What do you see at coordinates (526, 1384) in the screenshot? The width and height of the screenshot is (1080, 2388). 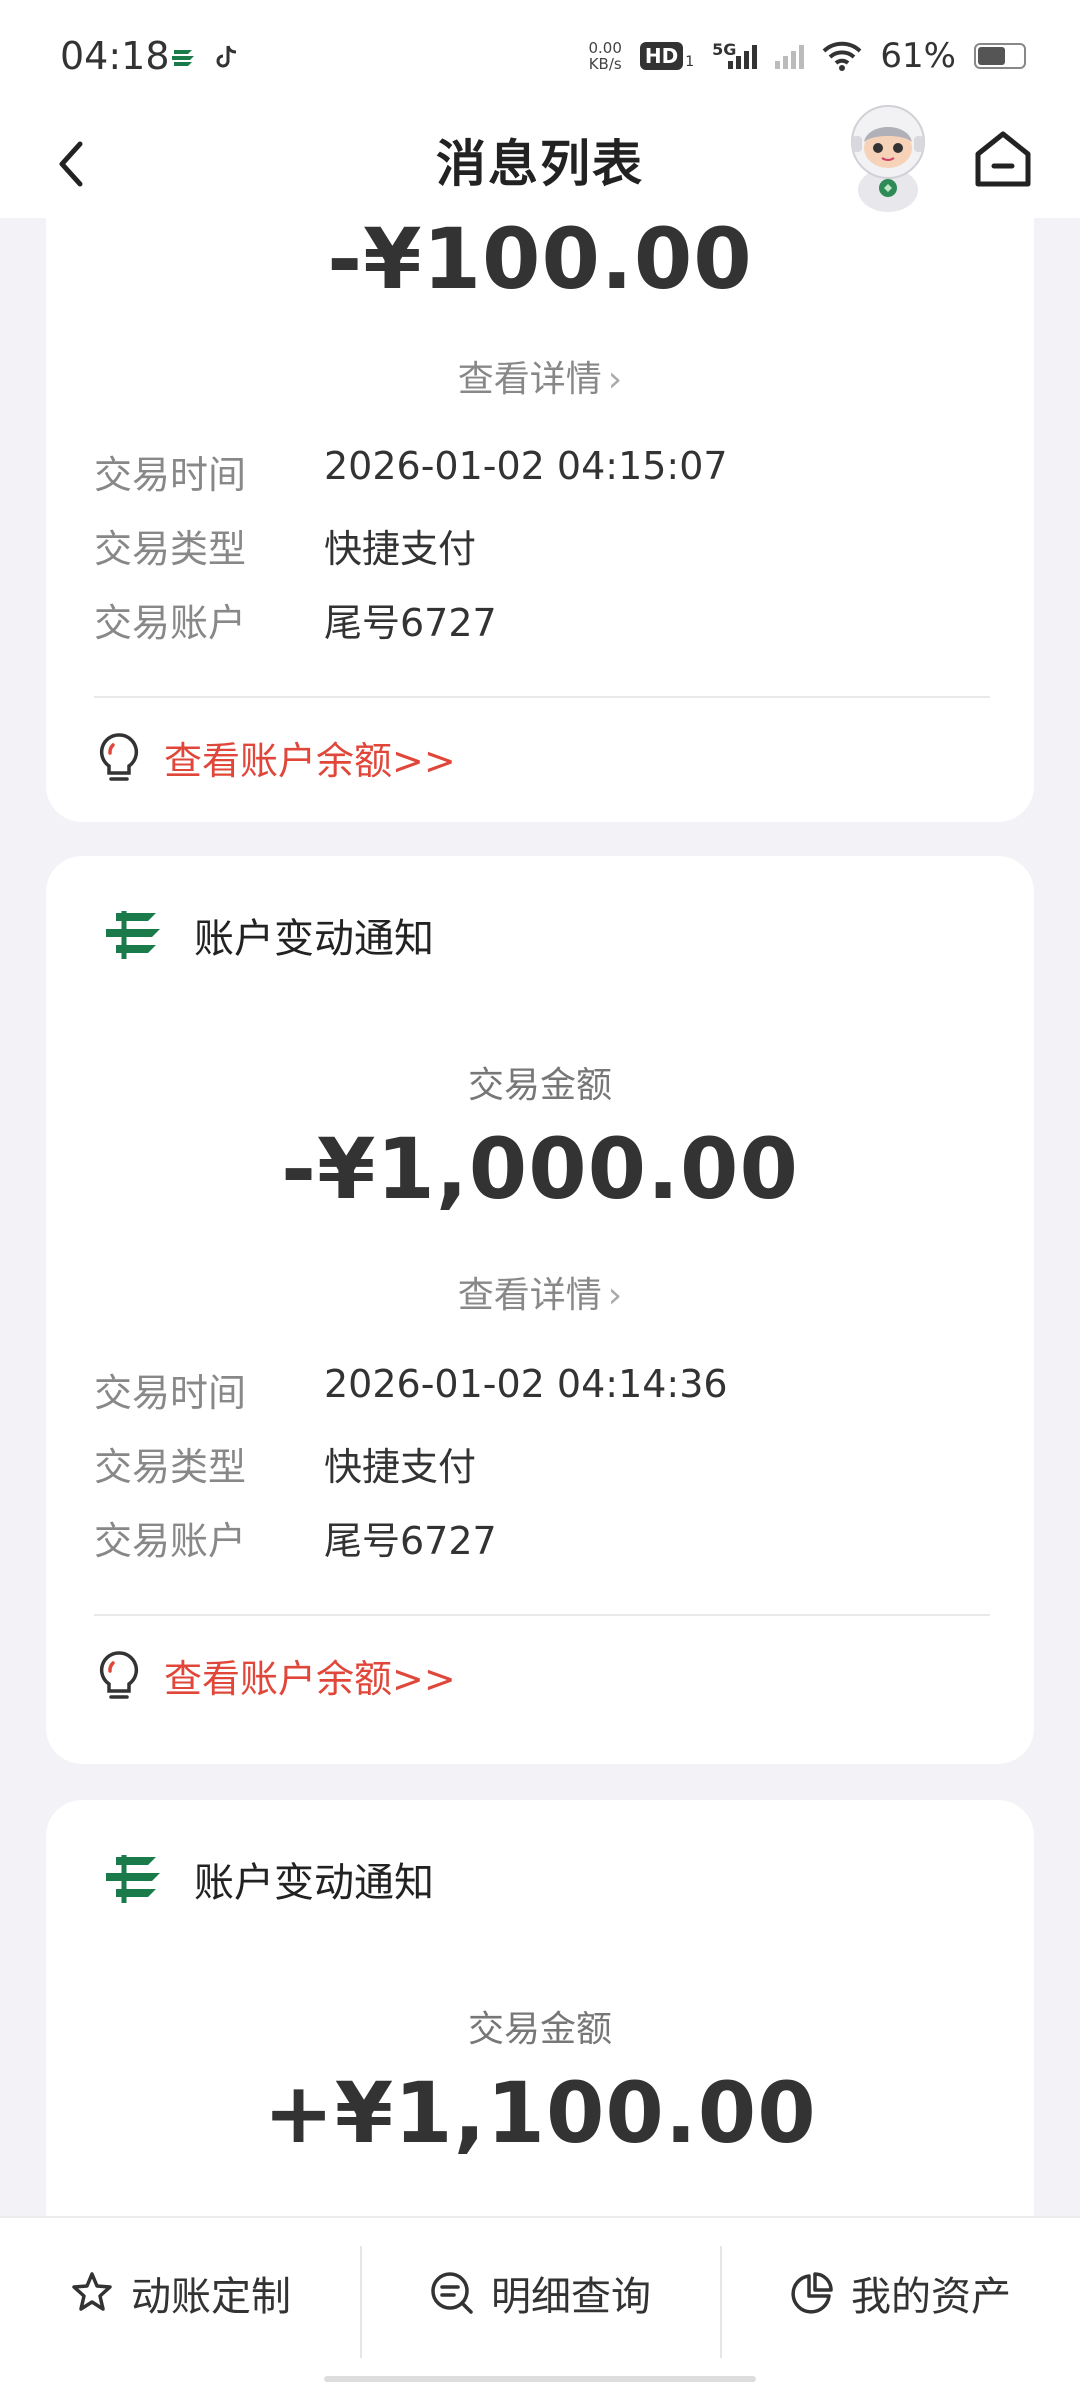 I see `info-value: 2026-01-02 04:14:36` at bounding box center [526, 1384].